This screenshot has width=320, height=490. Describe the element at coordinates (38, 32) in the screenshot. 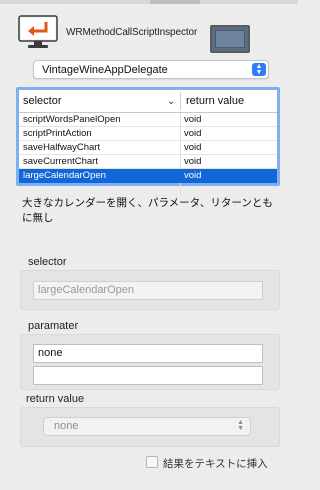

I see `script-arrow-icon` at that location.